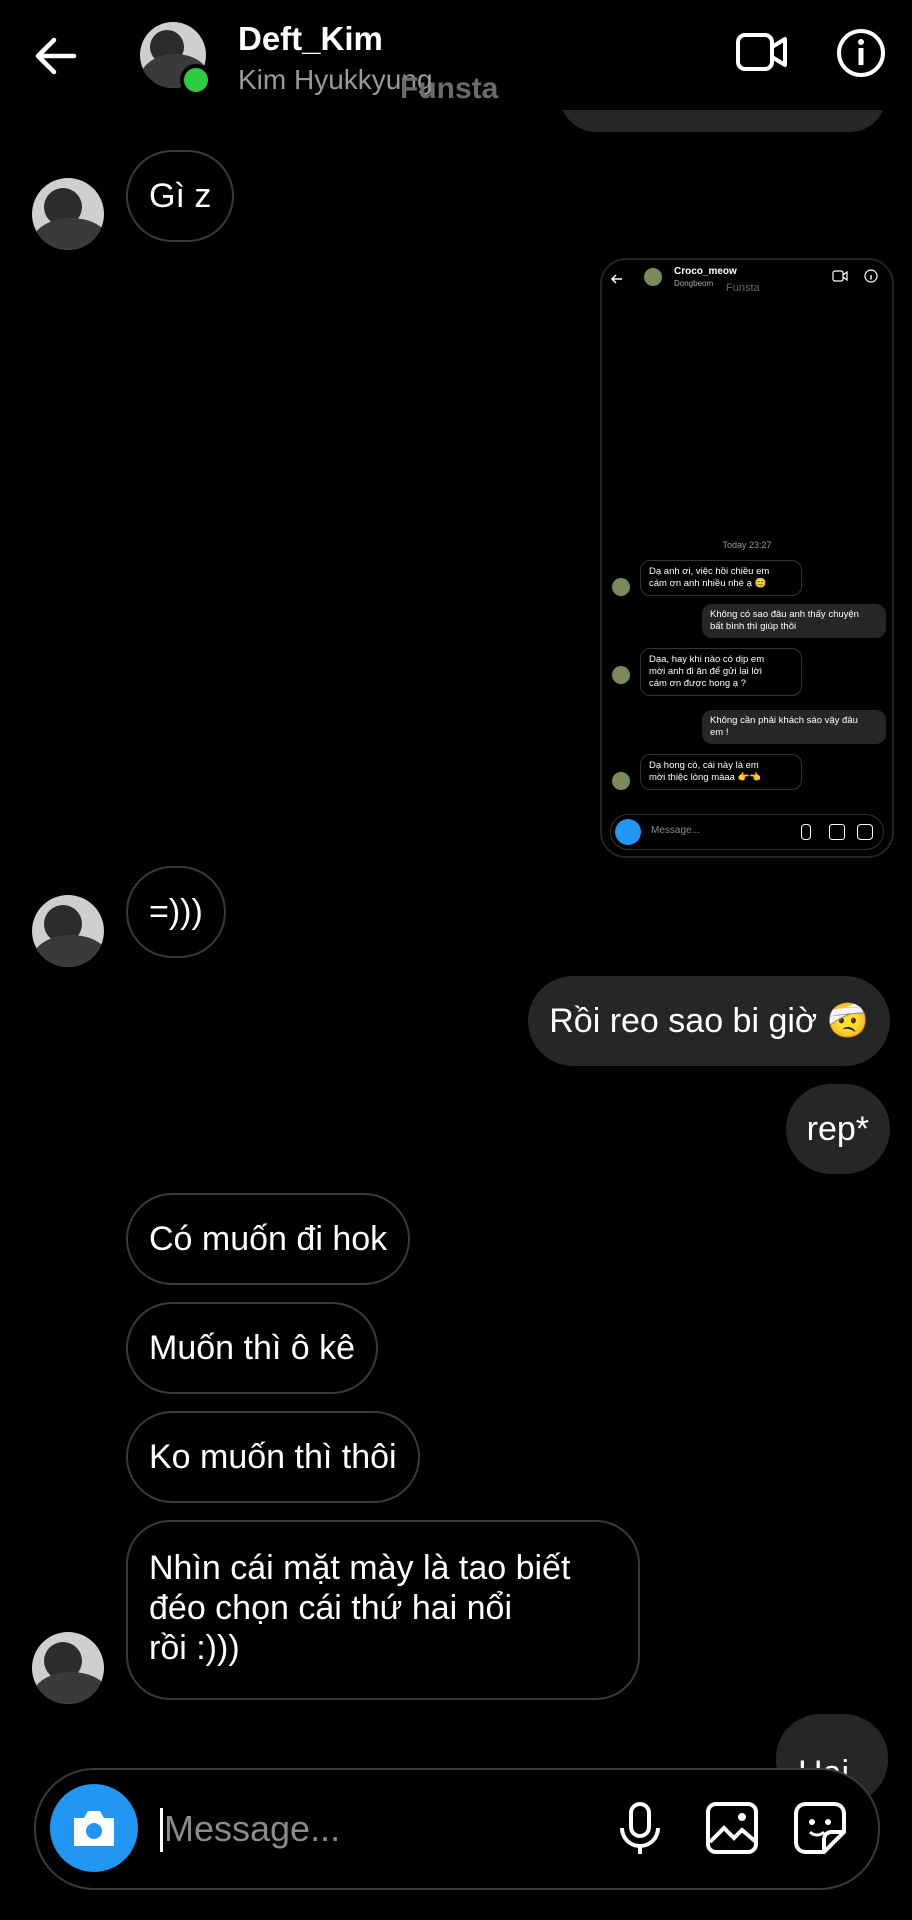 This screenshot has width=912, height=1920. Describe the element at coordinates (707, 659) in the screenshot. I see `mini-message-line: Dạa, hay khi nào có dịp em` at that location.